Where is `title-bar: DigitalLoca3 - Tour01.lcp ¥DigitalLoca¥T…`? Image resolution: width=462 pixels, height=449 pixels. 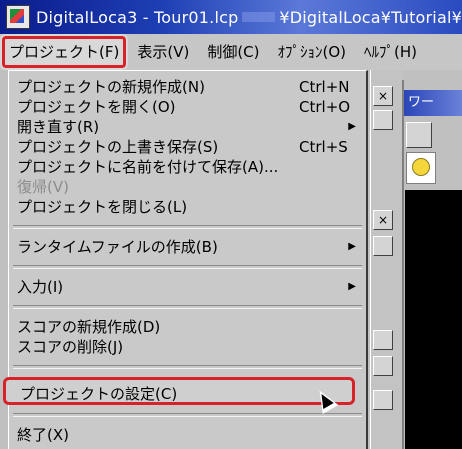 title-bar: DigitalLoca3 - Tour01.lcp ¥DigitalLoca¥T… is located at coordinates (231, 17).